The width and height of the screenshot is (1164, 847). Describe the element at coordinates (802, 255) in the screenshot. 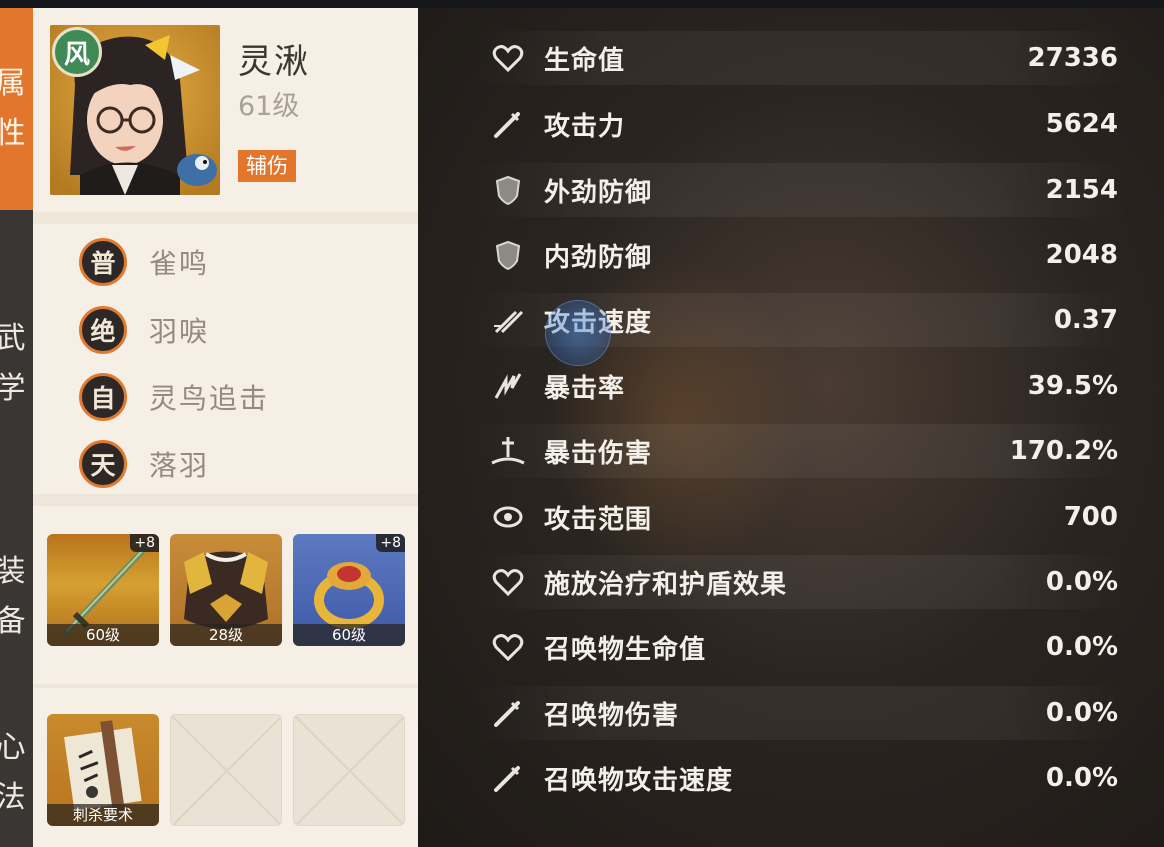

I see `stat-row-inner-defense: 内劲防御 2048` at that location.